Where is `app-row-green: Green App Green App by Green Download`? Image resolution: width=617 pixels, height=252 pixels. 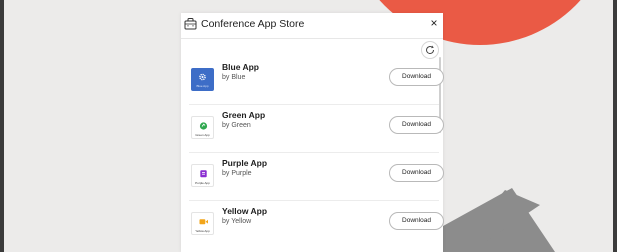 app-row-green: Green App Green App by Green Download is located at coordinates (316, 129).